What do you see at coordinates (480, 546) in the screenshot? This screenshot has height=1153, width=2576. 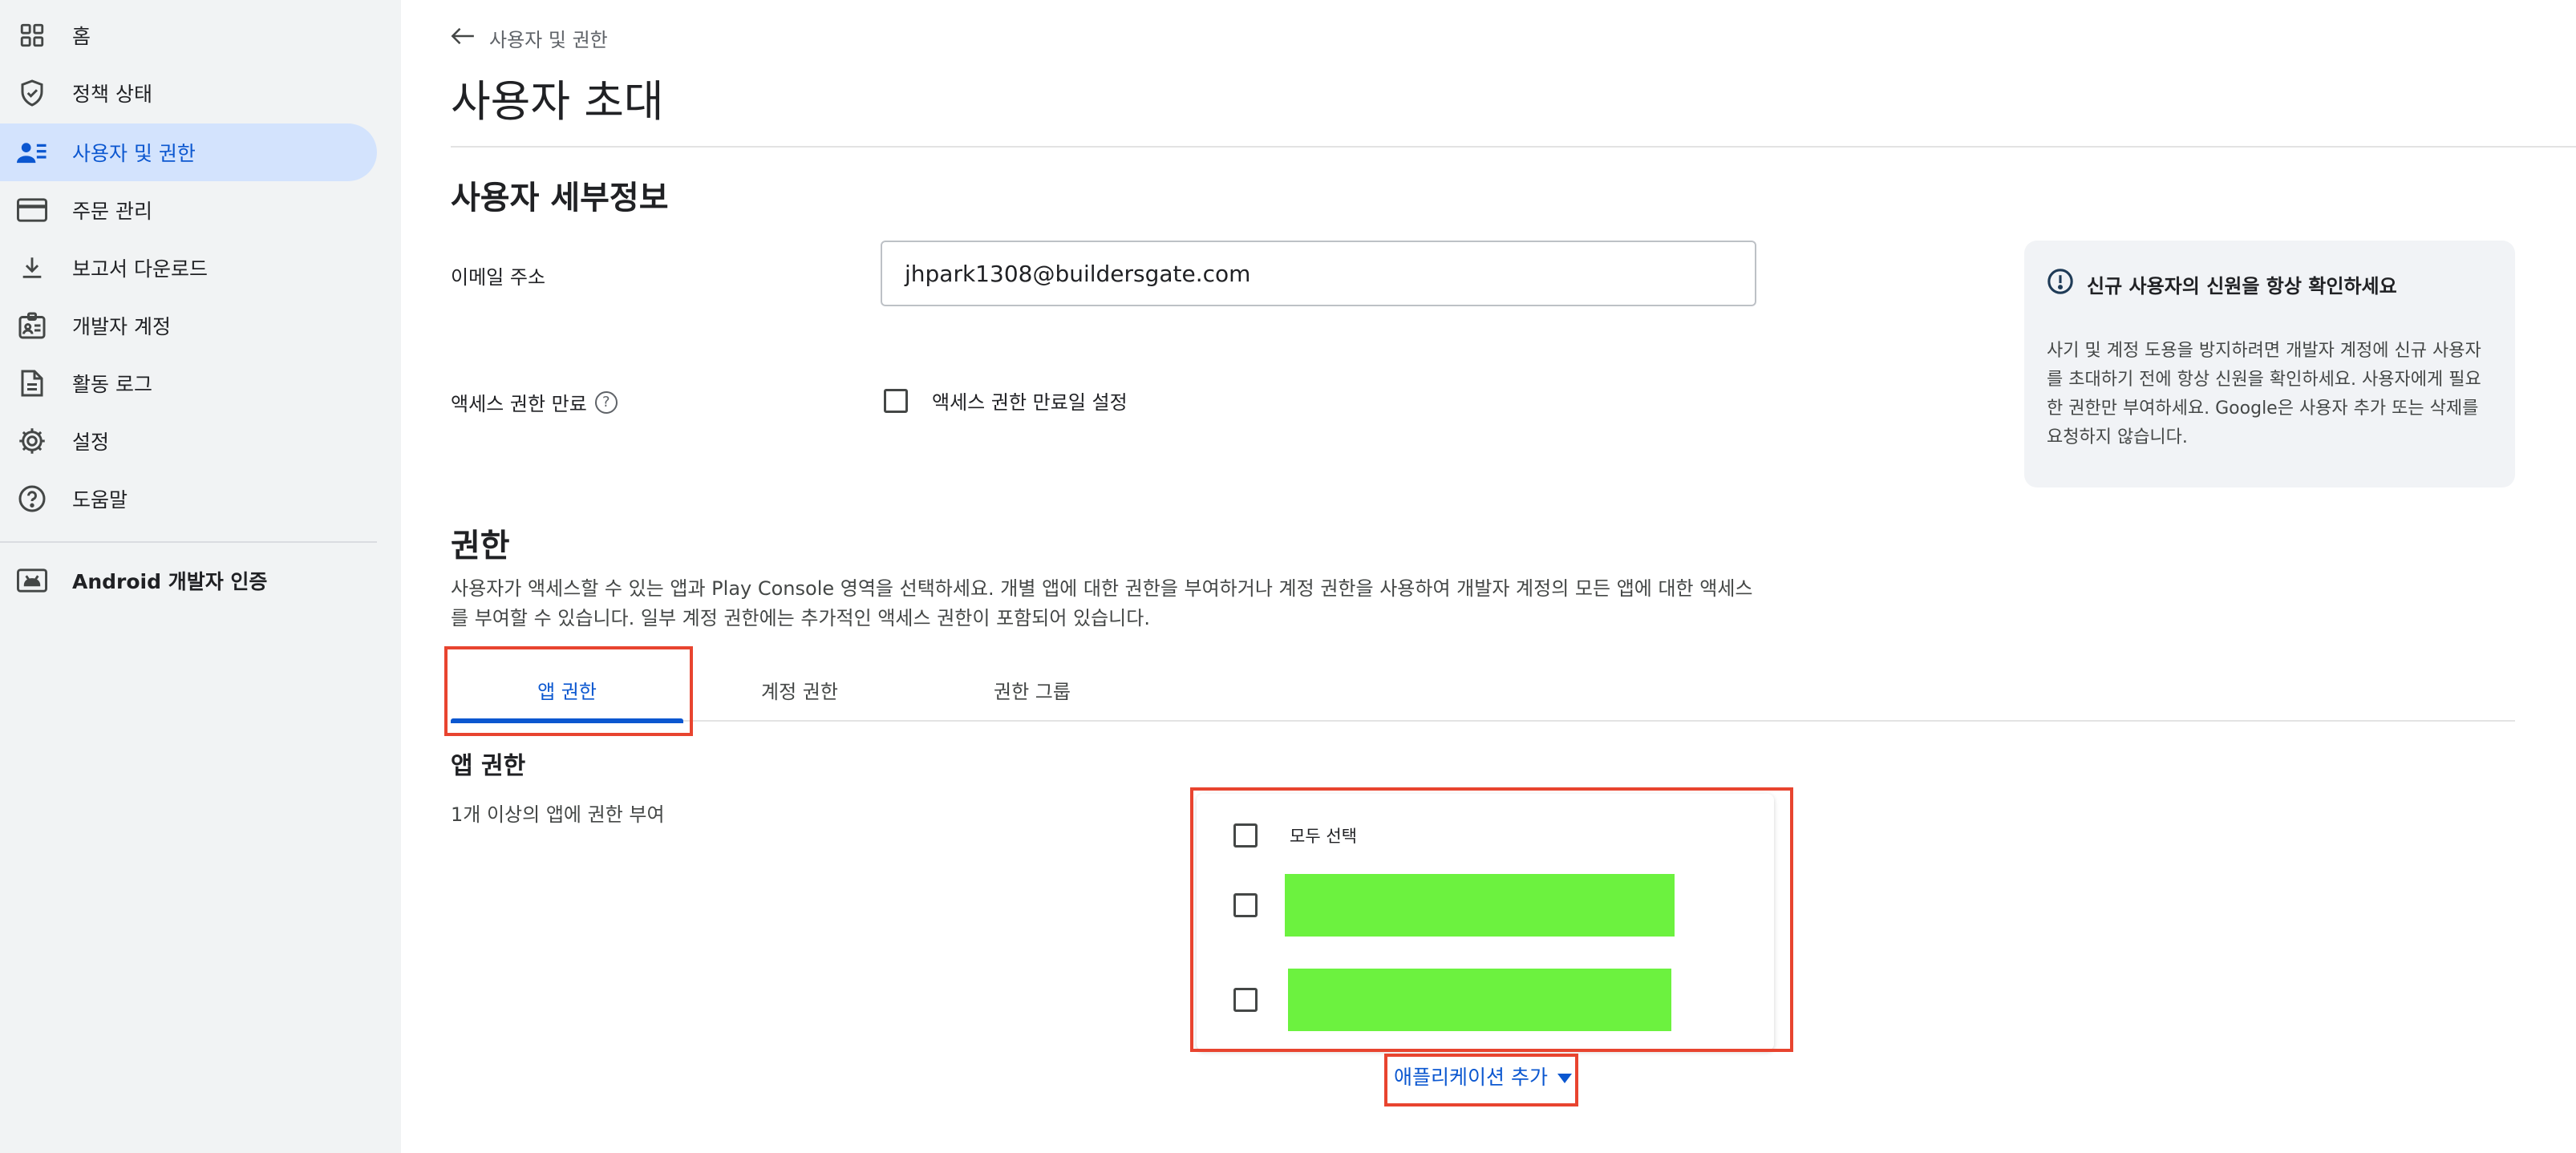 I see `permissions-title: 권한` at bounding box center [480, 546].